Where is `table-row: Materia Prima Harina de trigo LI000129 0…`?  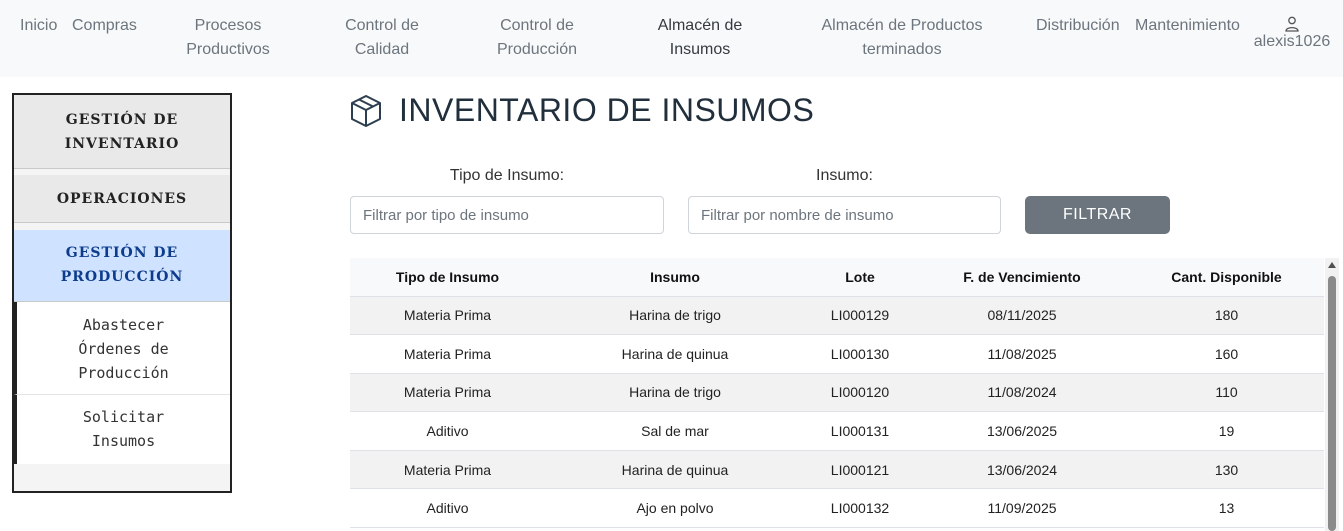
table-row: Materia Prima Harina de trigo LI000129 0… is located at coordinates (837, 316).